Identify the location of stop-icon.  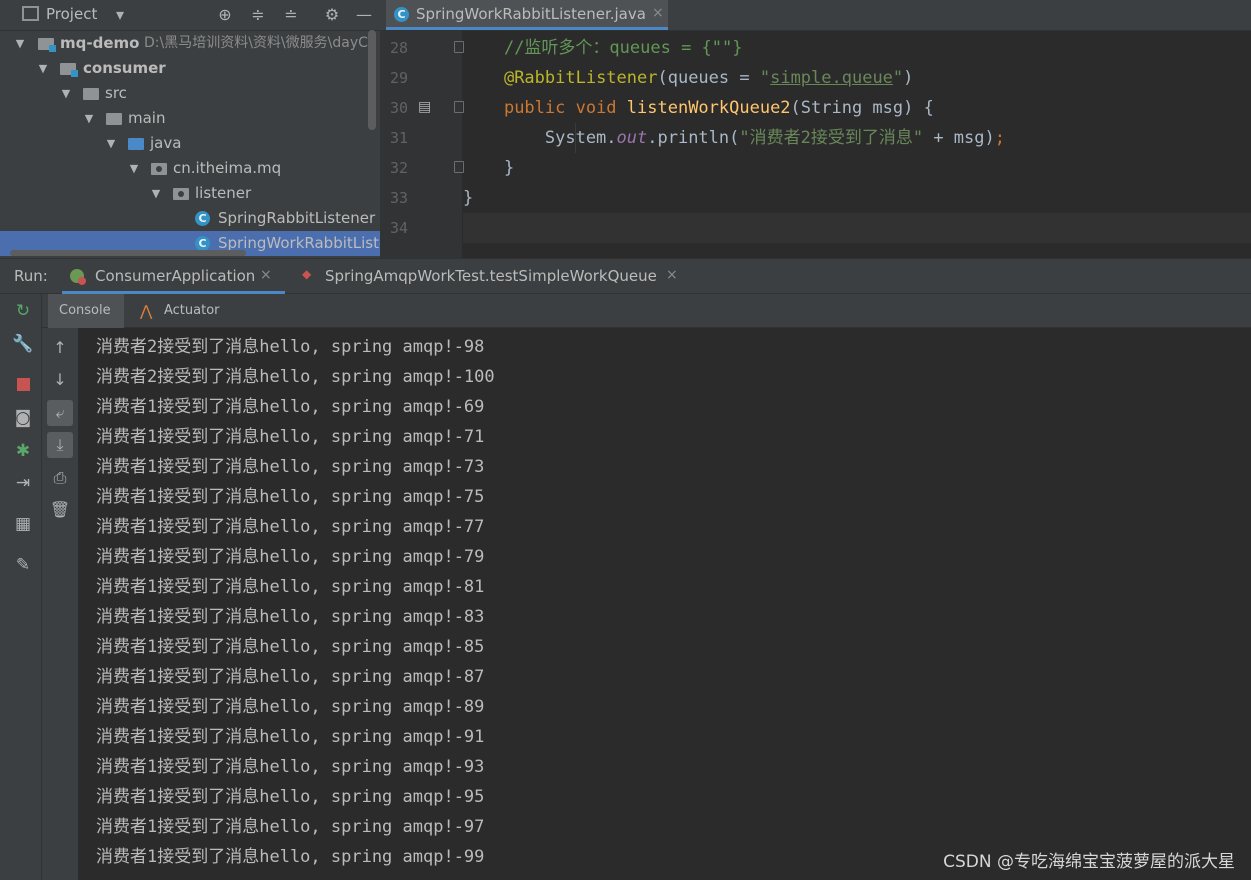
(23, 384).